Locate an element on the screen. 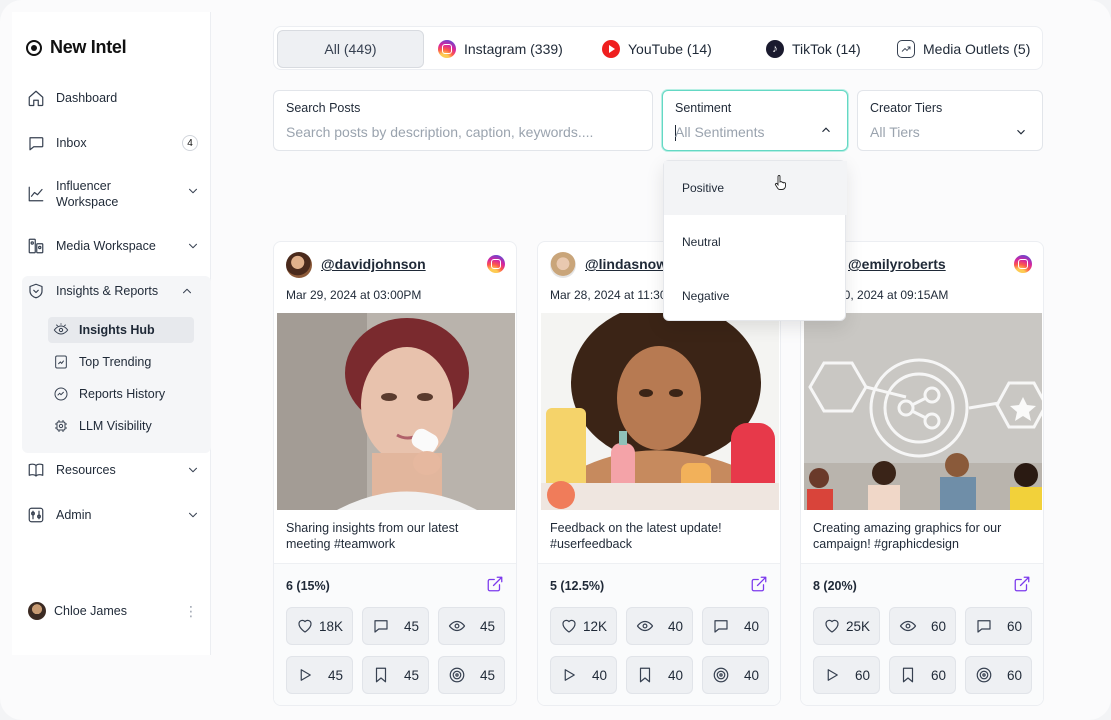 The image size is (1111, 720). media-icon is located at coordinates (36, 246).